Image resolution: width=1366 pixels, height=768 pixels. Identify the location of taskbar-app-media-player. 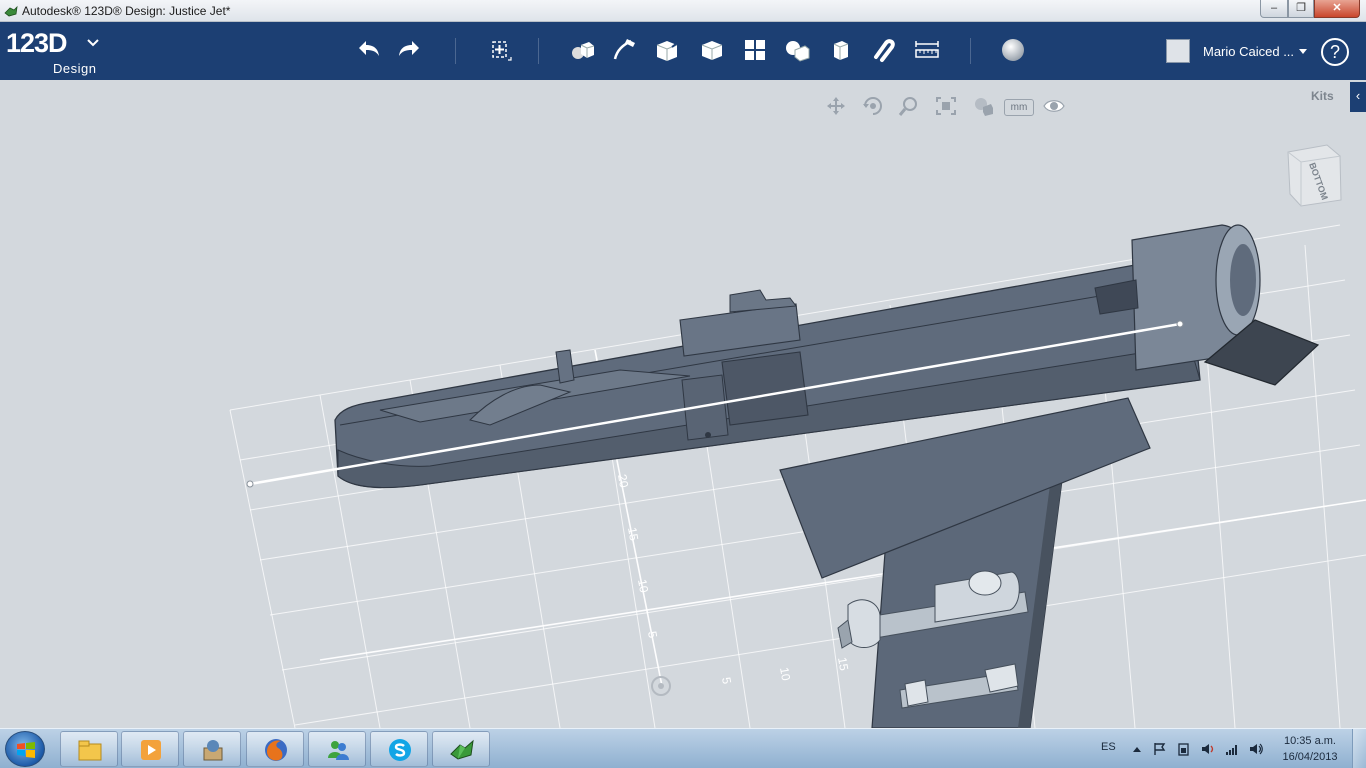
(150, 749).